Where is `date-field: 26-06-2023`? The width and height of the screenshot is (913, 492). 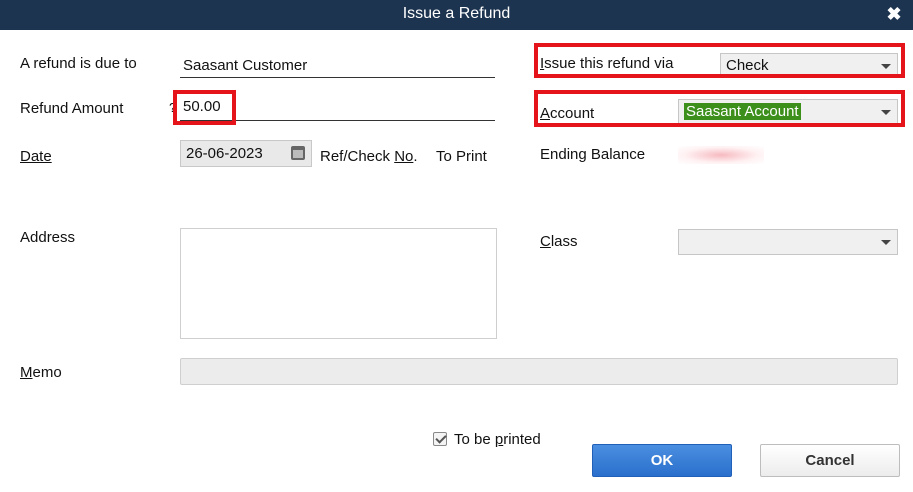 date-field: 26-06-2023 is located at coordinates (246, 153).